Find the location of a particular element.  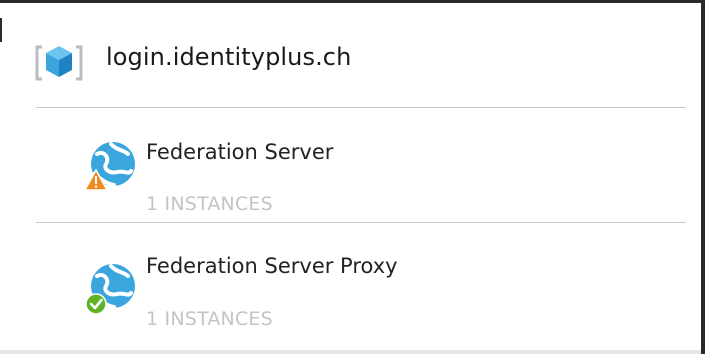

check-icon is located at coordinates (96, 304).